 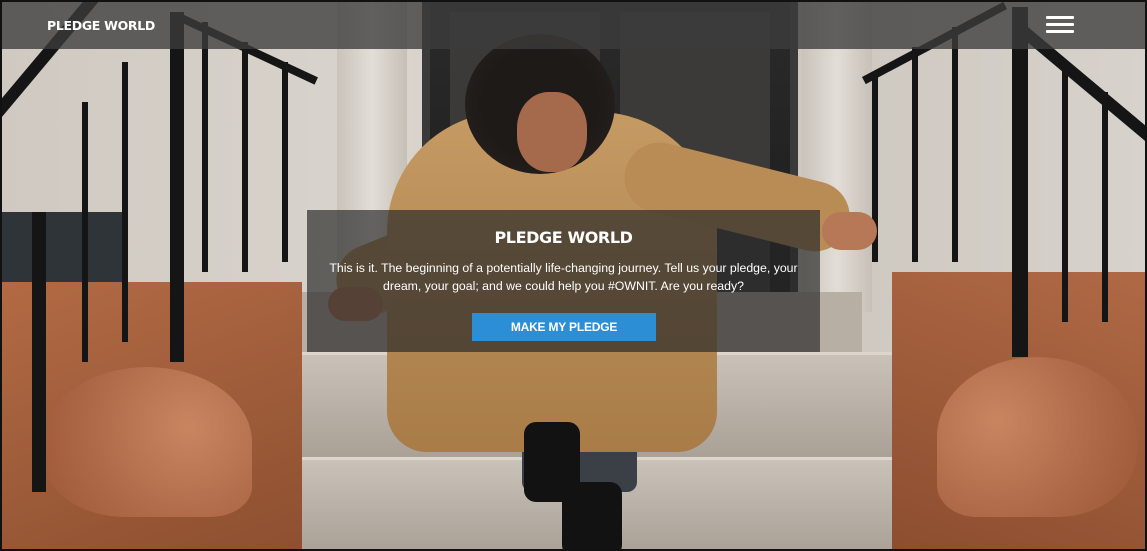 I want to click on hero-title: PLEDGE WORLD, so click(x=563, y=237).